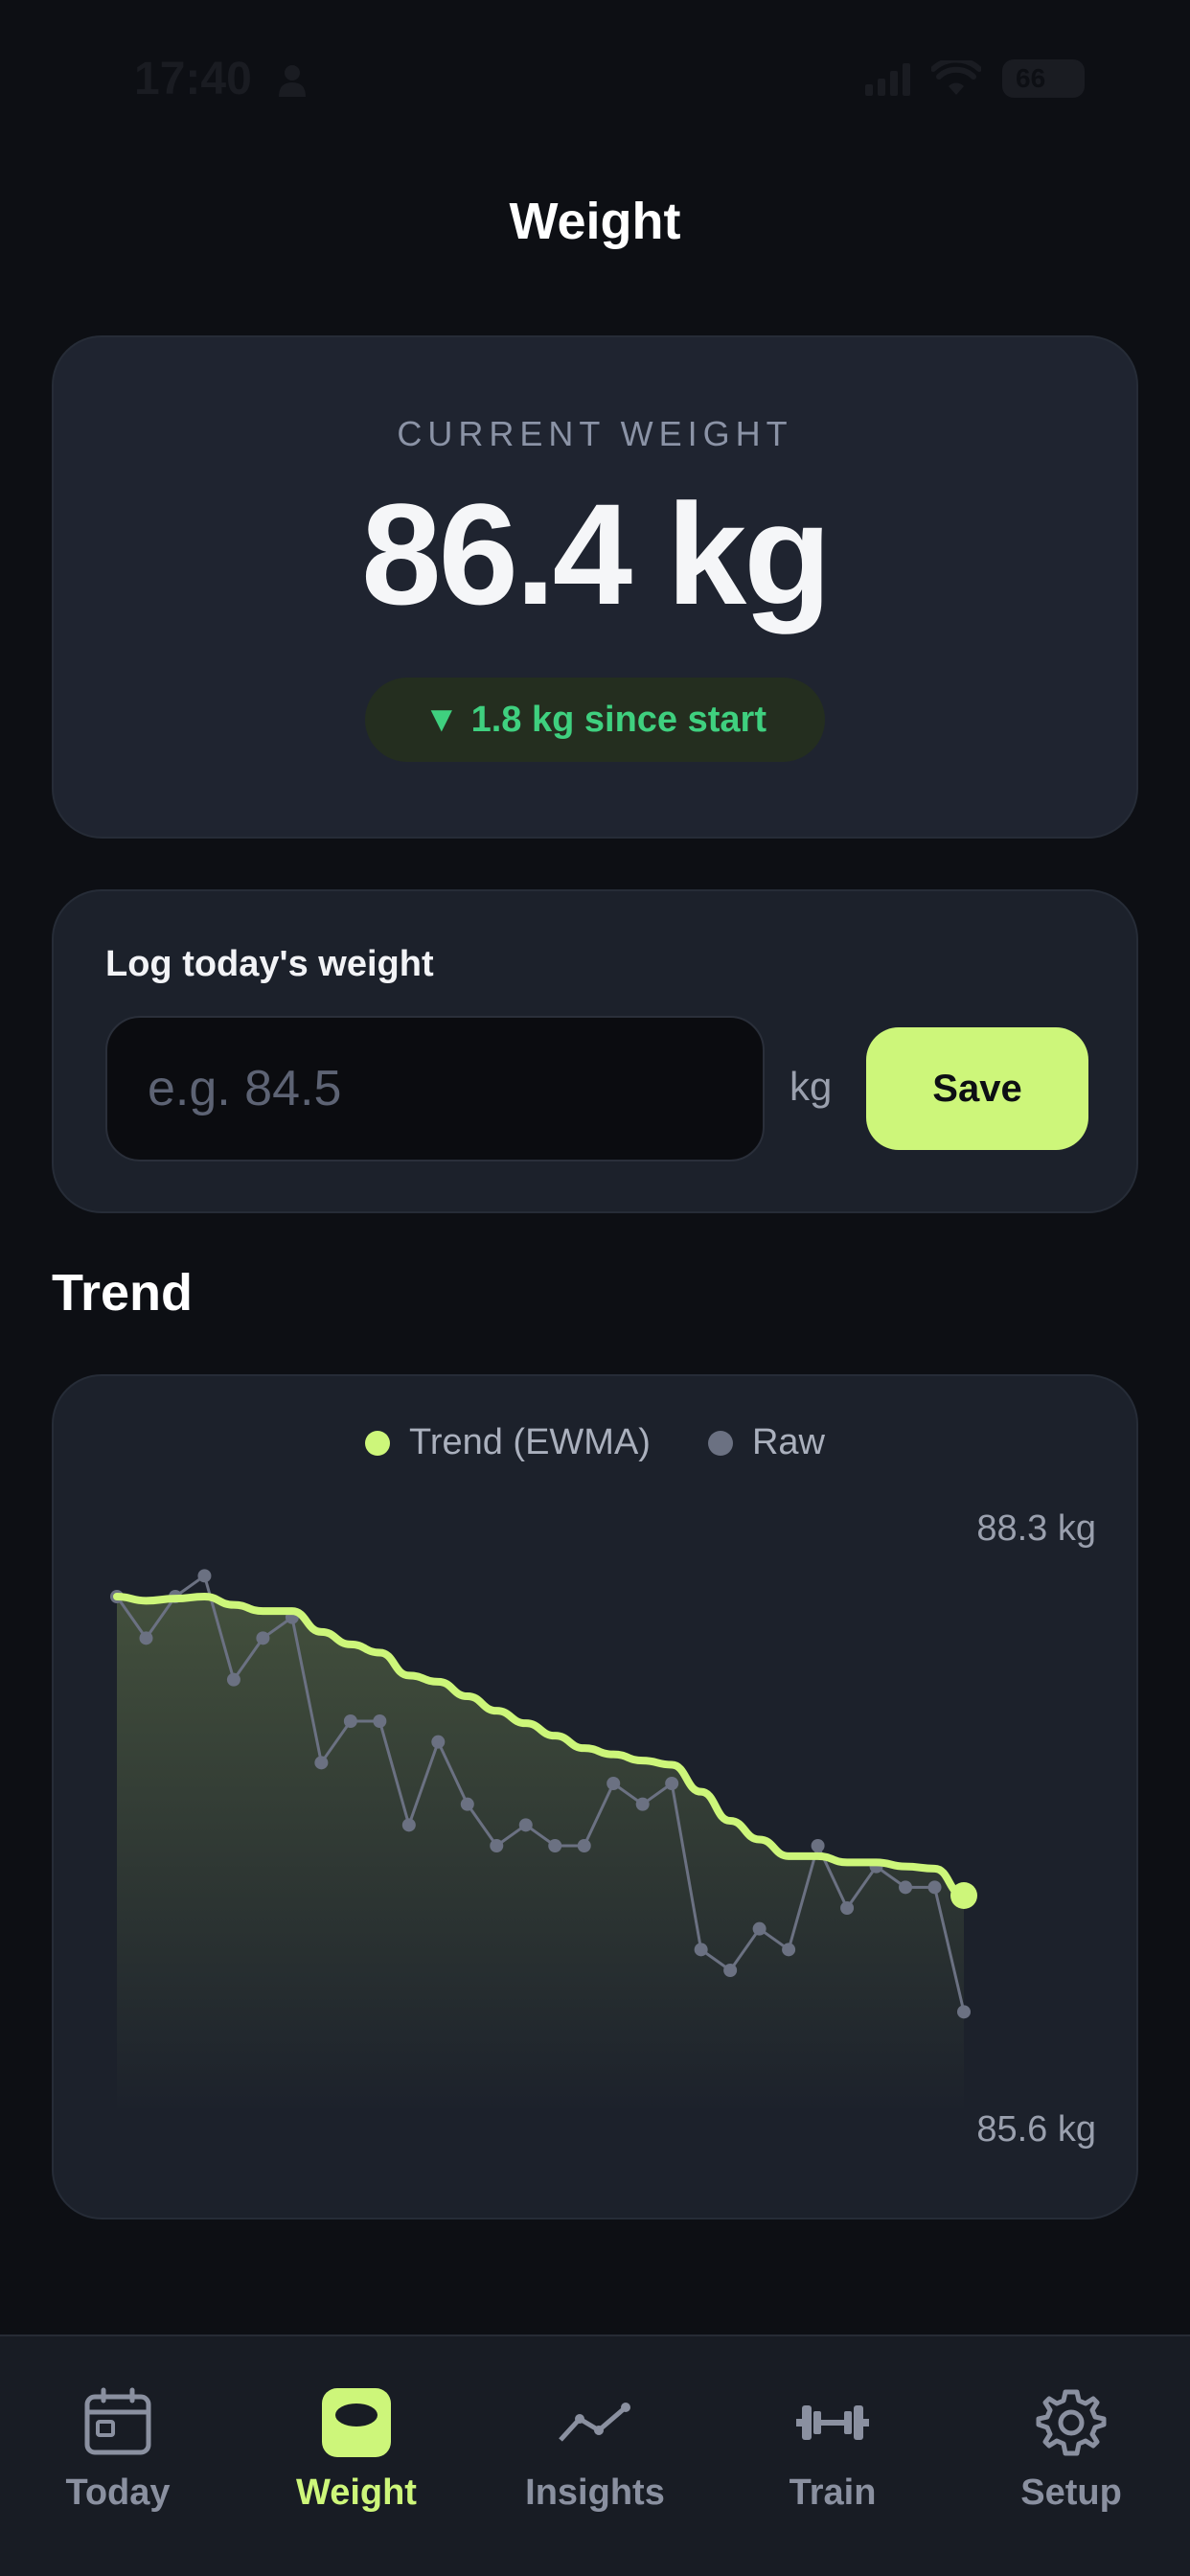  Describe the element at coordinates (977, 1088) in the screenshot. I see `save-button: Save` at that location.